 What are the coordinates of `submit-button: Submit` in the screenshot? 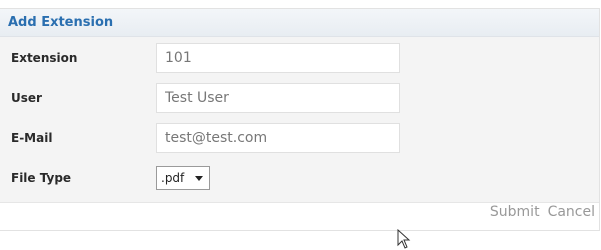 It's located at (515, 212).